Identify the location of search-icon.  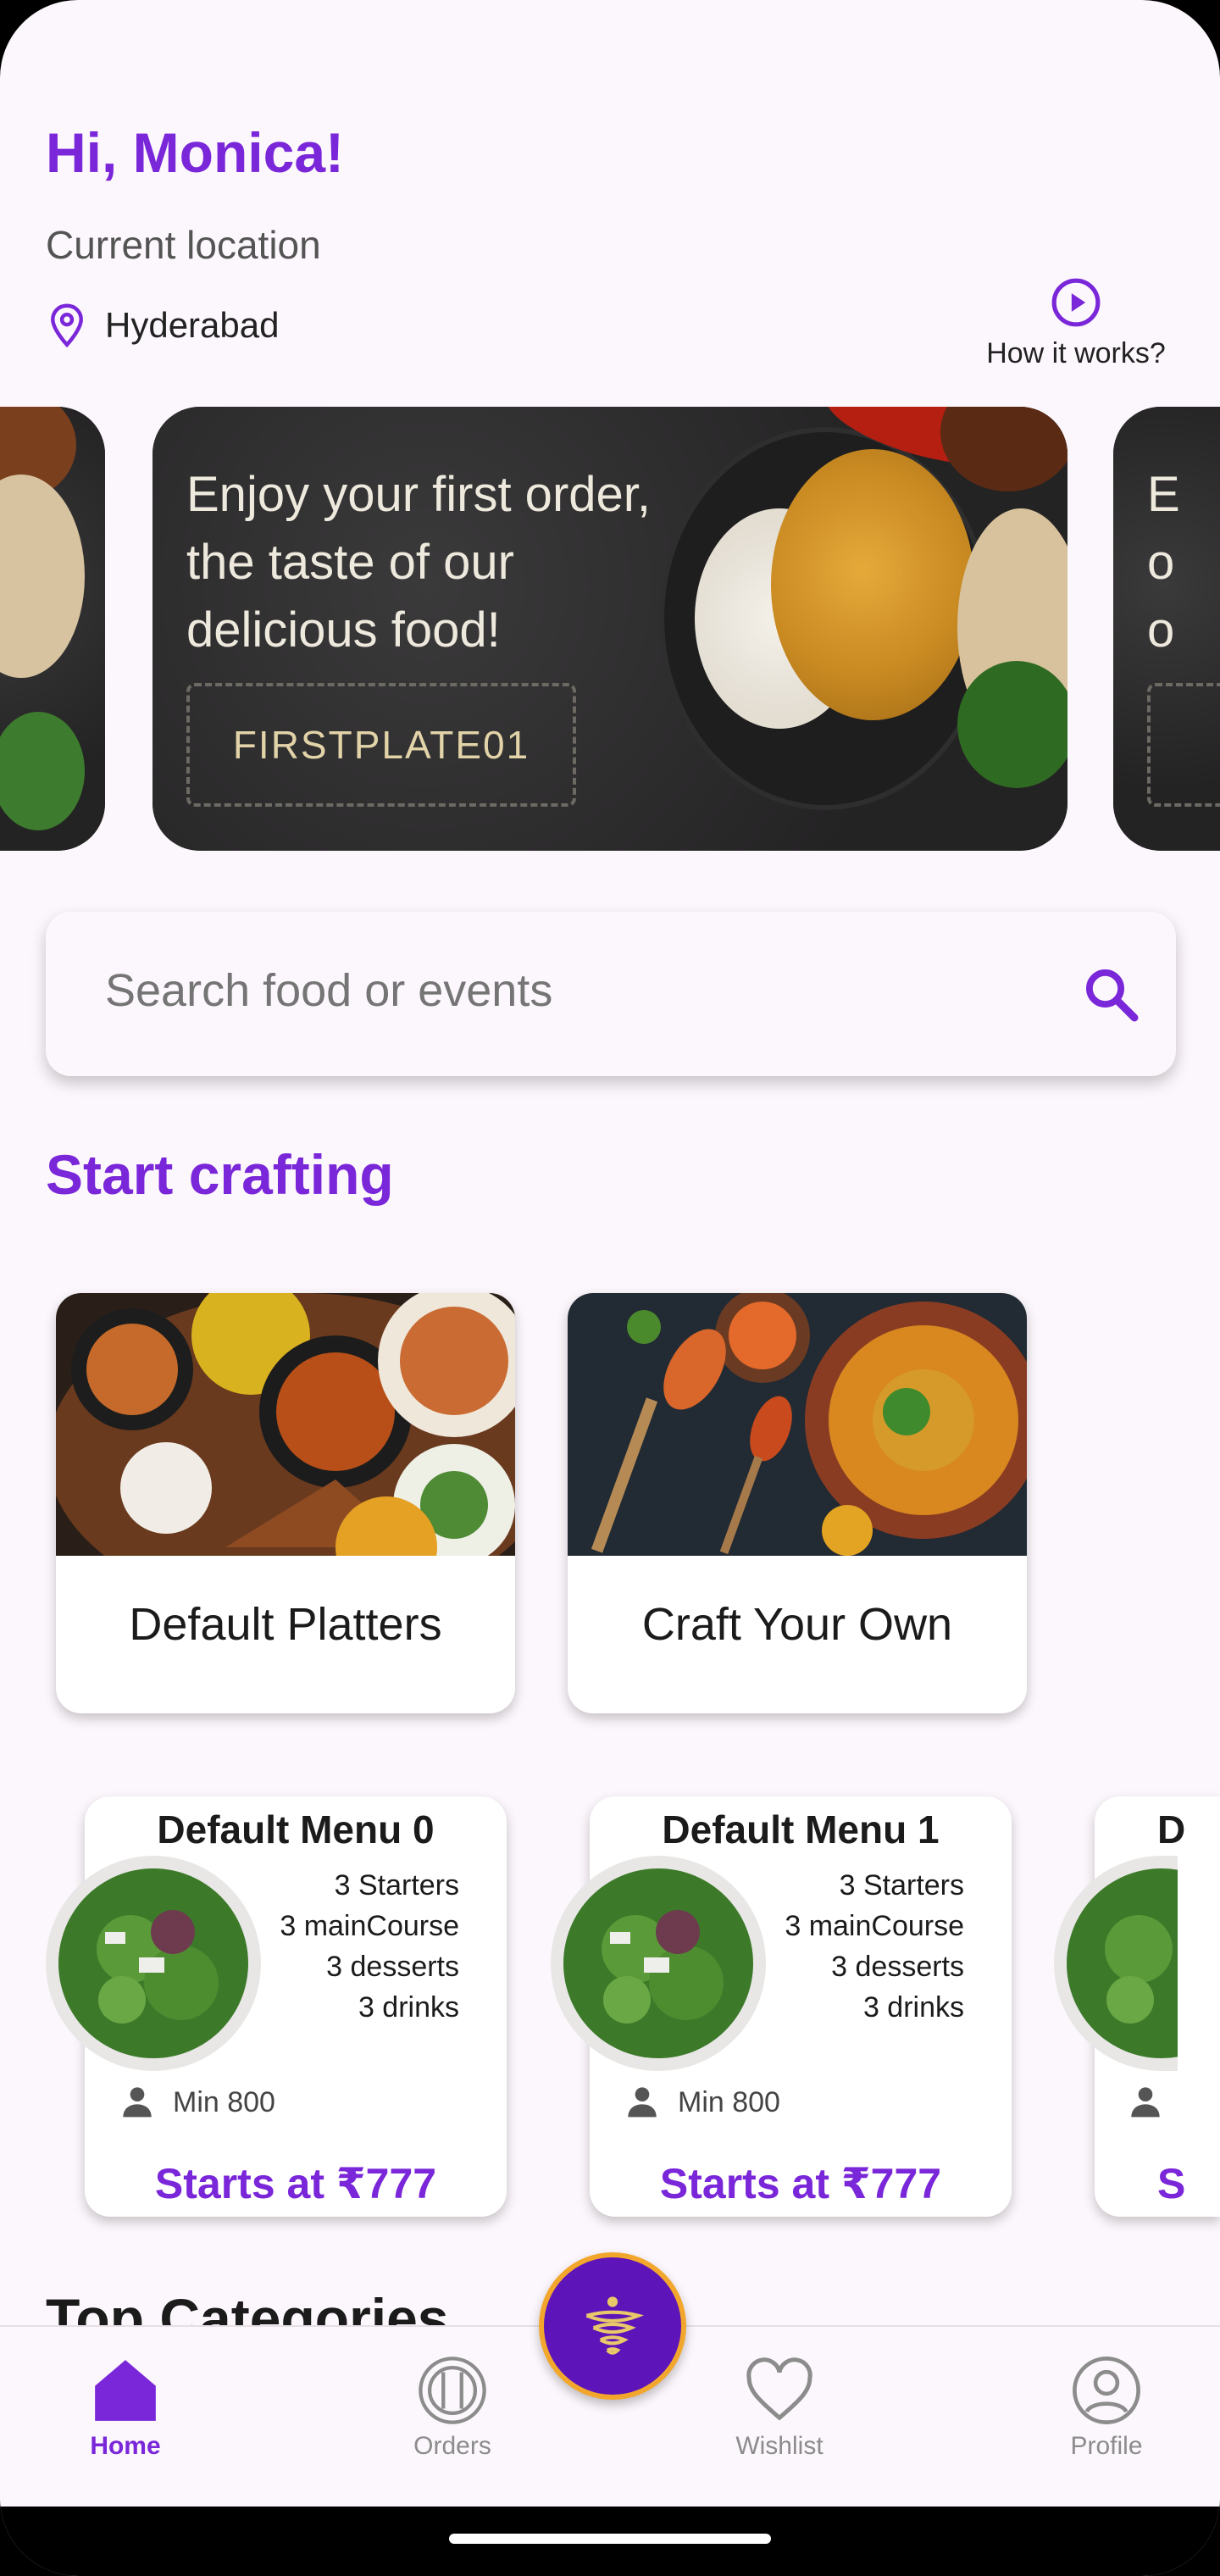
(1111, 994).